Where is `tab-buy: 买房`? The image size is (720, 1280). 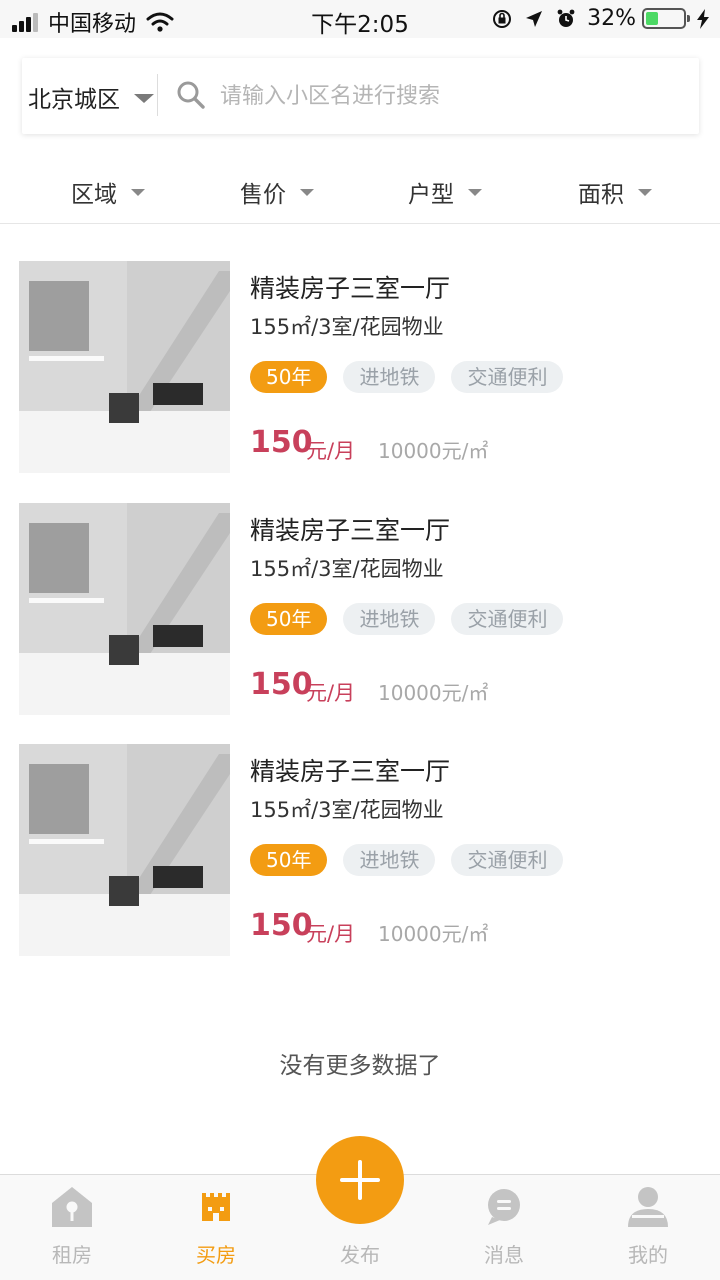
tab-buy: 买房 is located at coordinates (216, 1227).